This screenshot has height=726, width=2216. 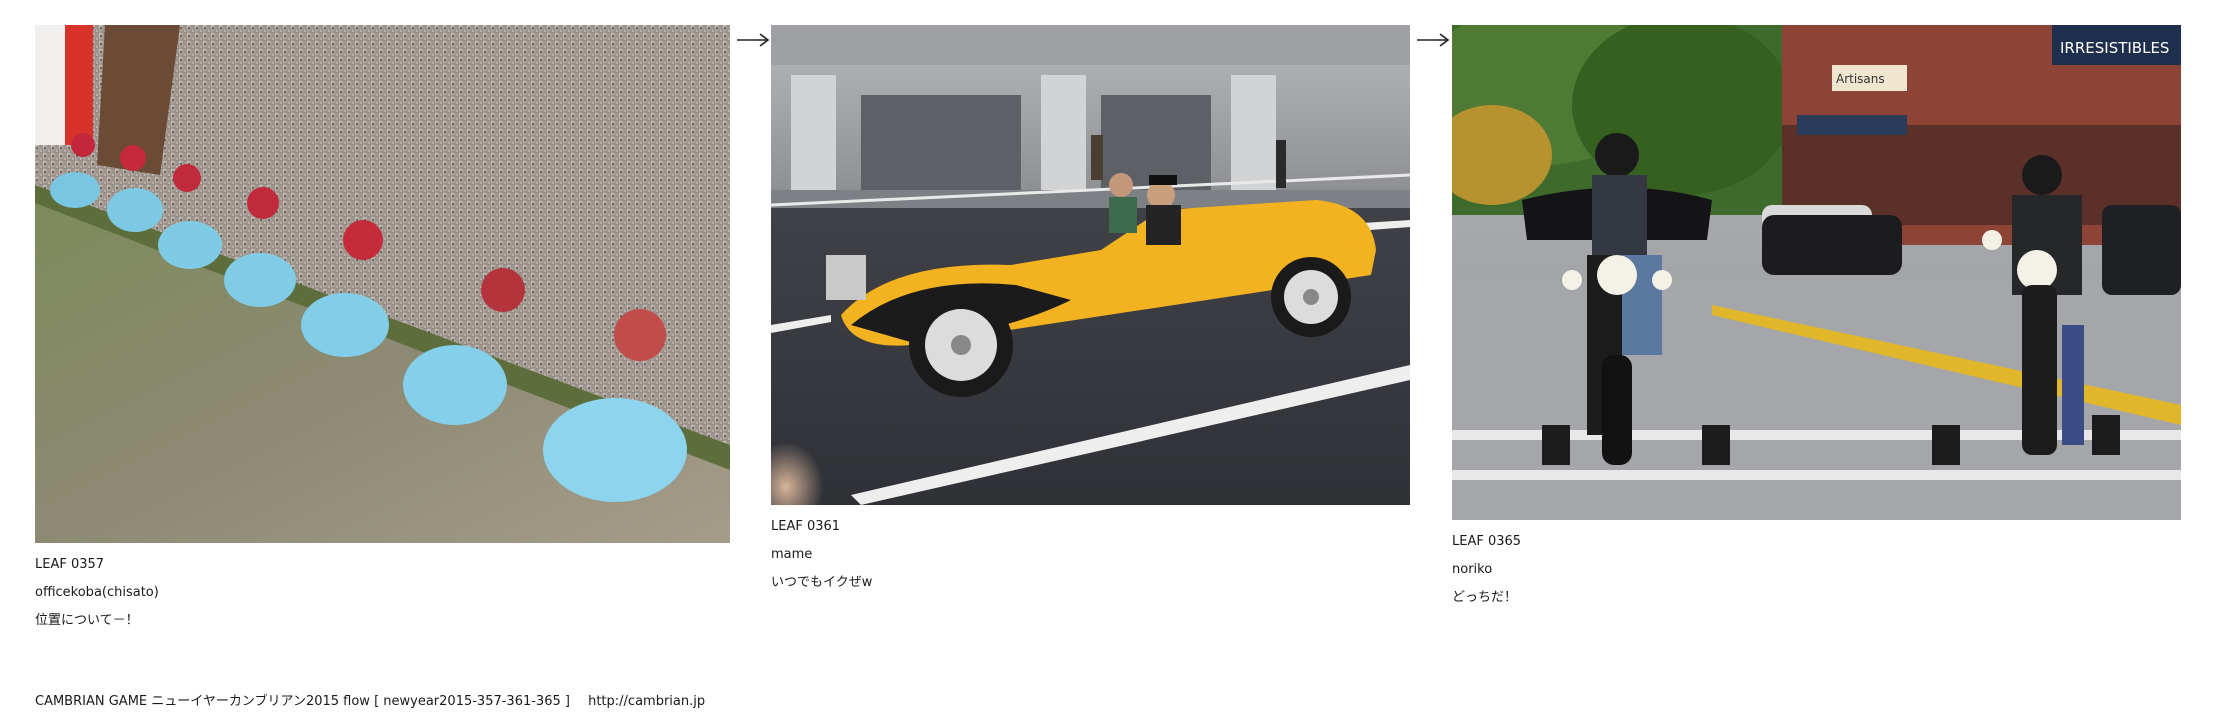 What do you see at coordinates (2114, 48) in the screenshot?
I see `store-sign-text: IRRESISTIBLES` at bounding box center [2114, 48].